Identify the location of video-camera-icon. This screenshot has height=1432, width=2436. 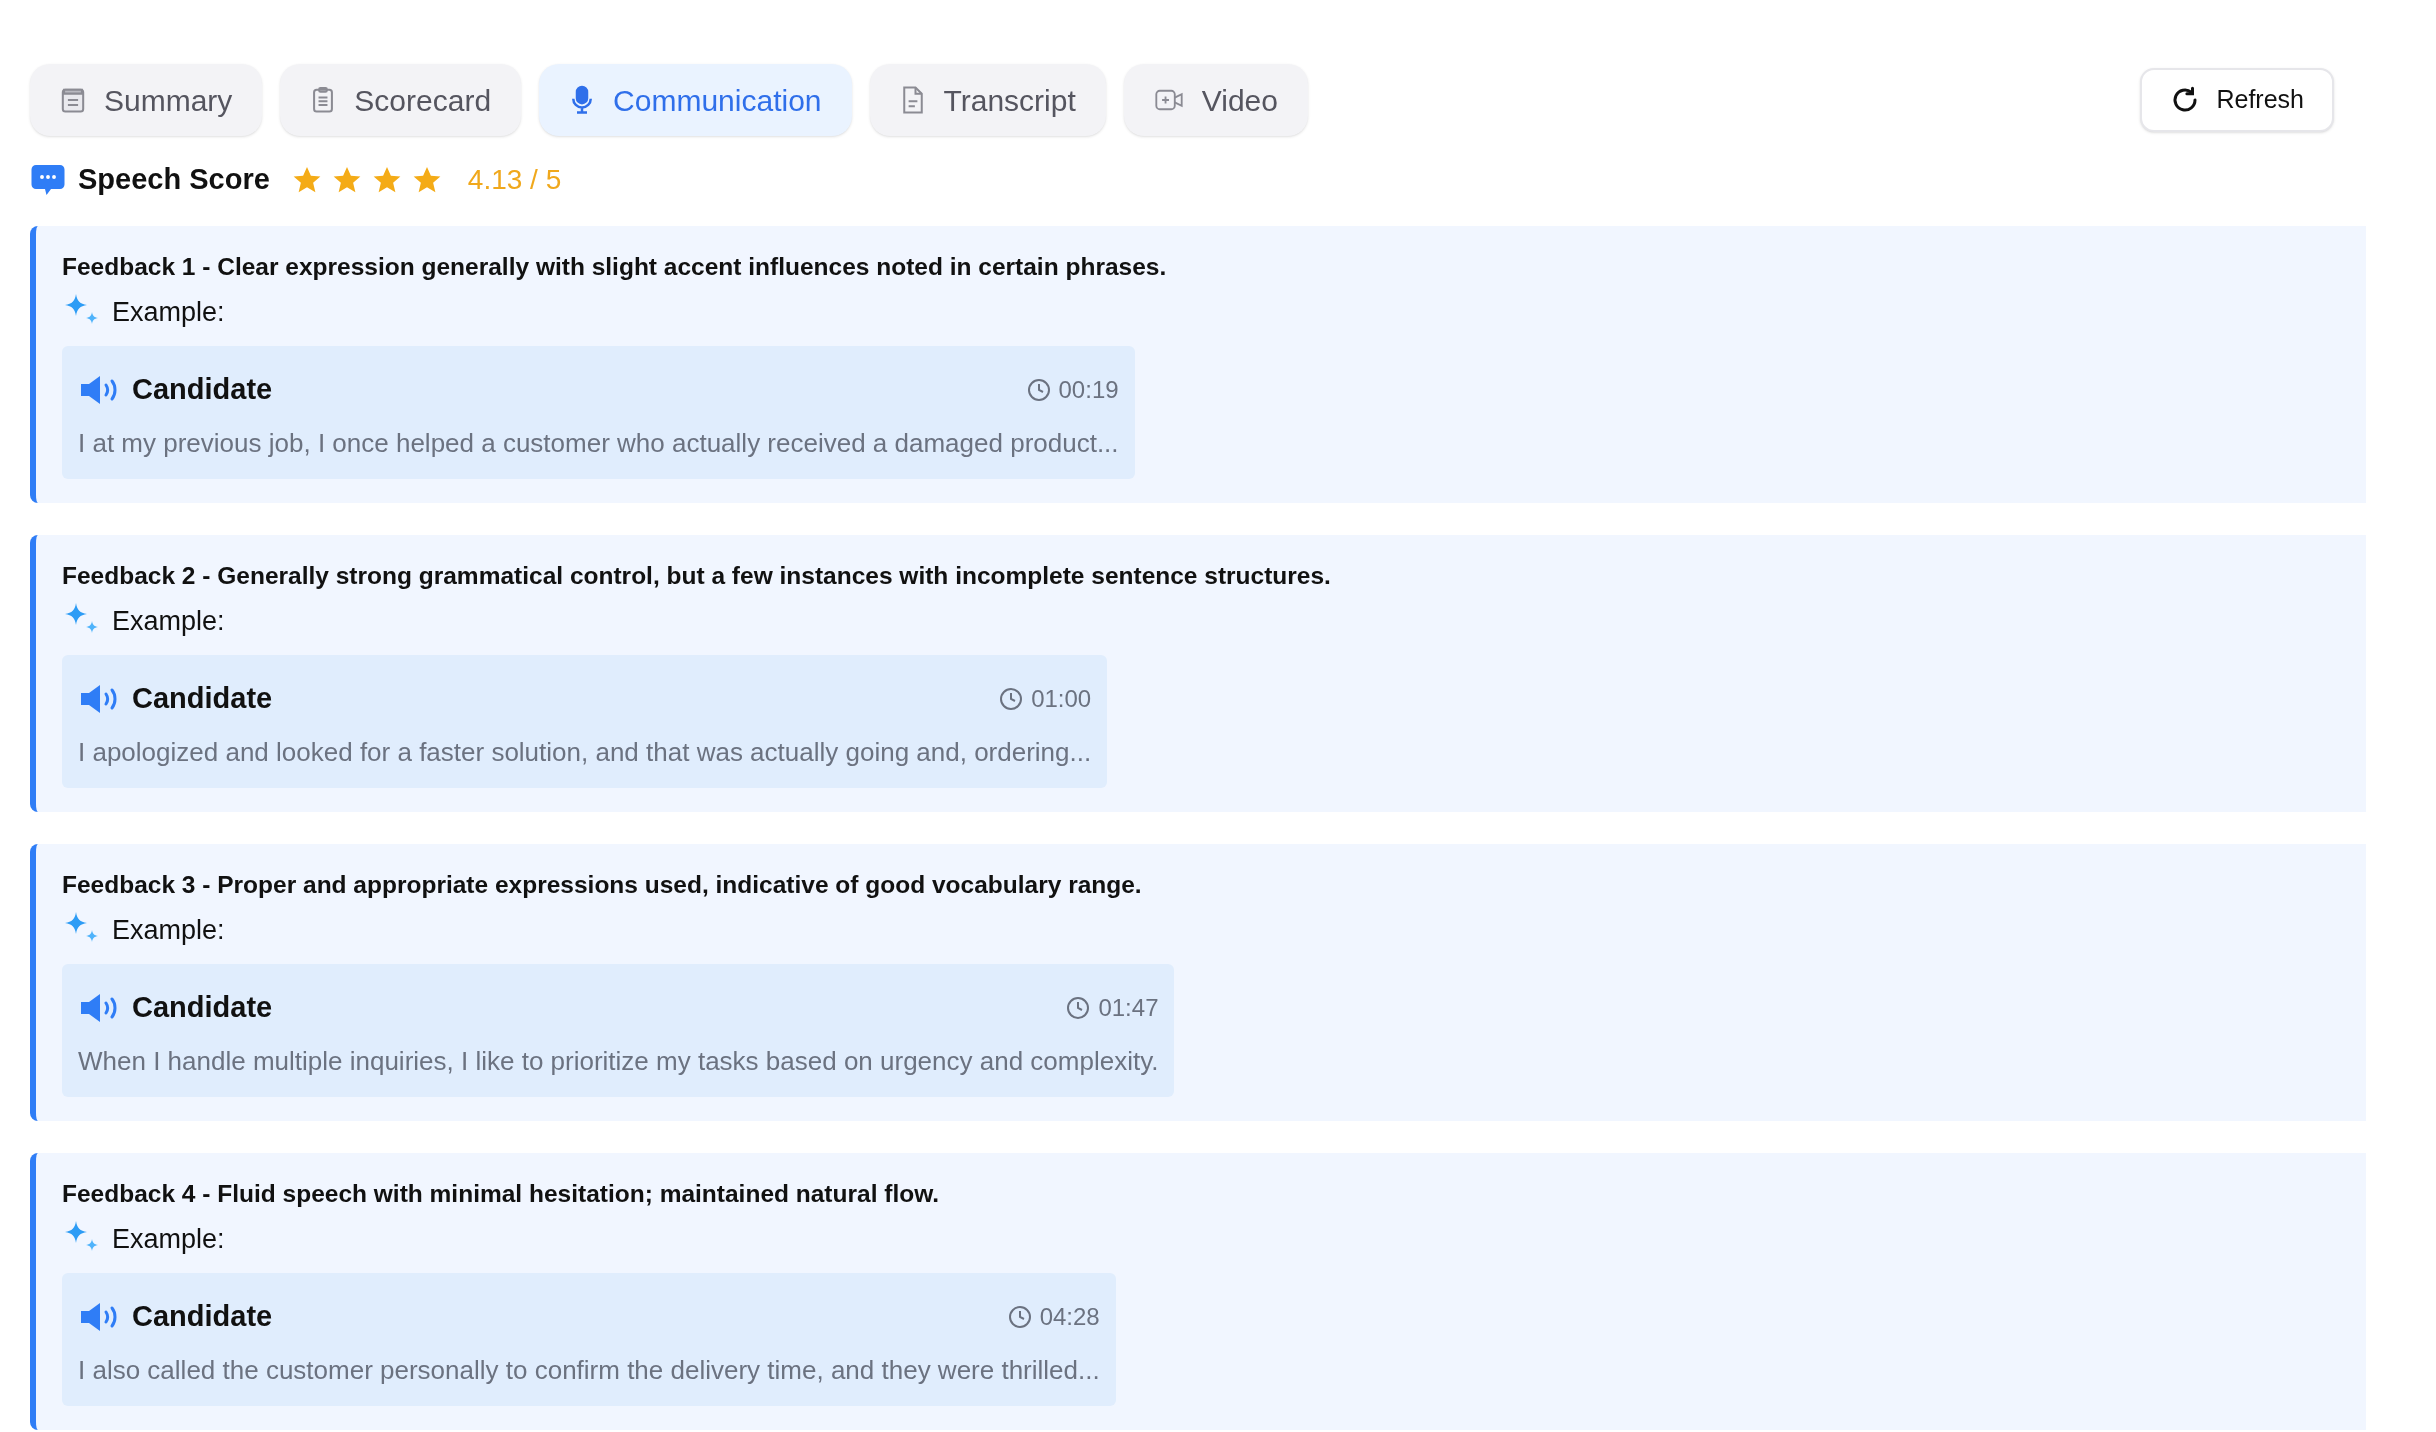
(1168, 100).